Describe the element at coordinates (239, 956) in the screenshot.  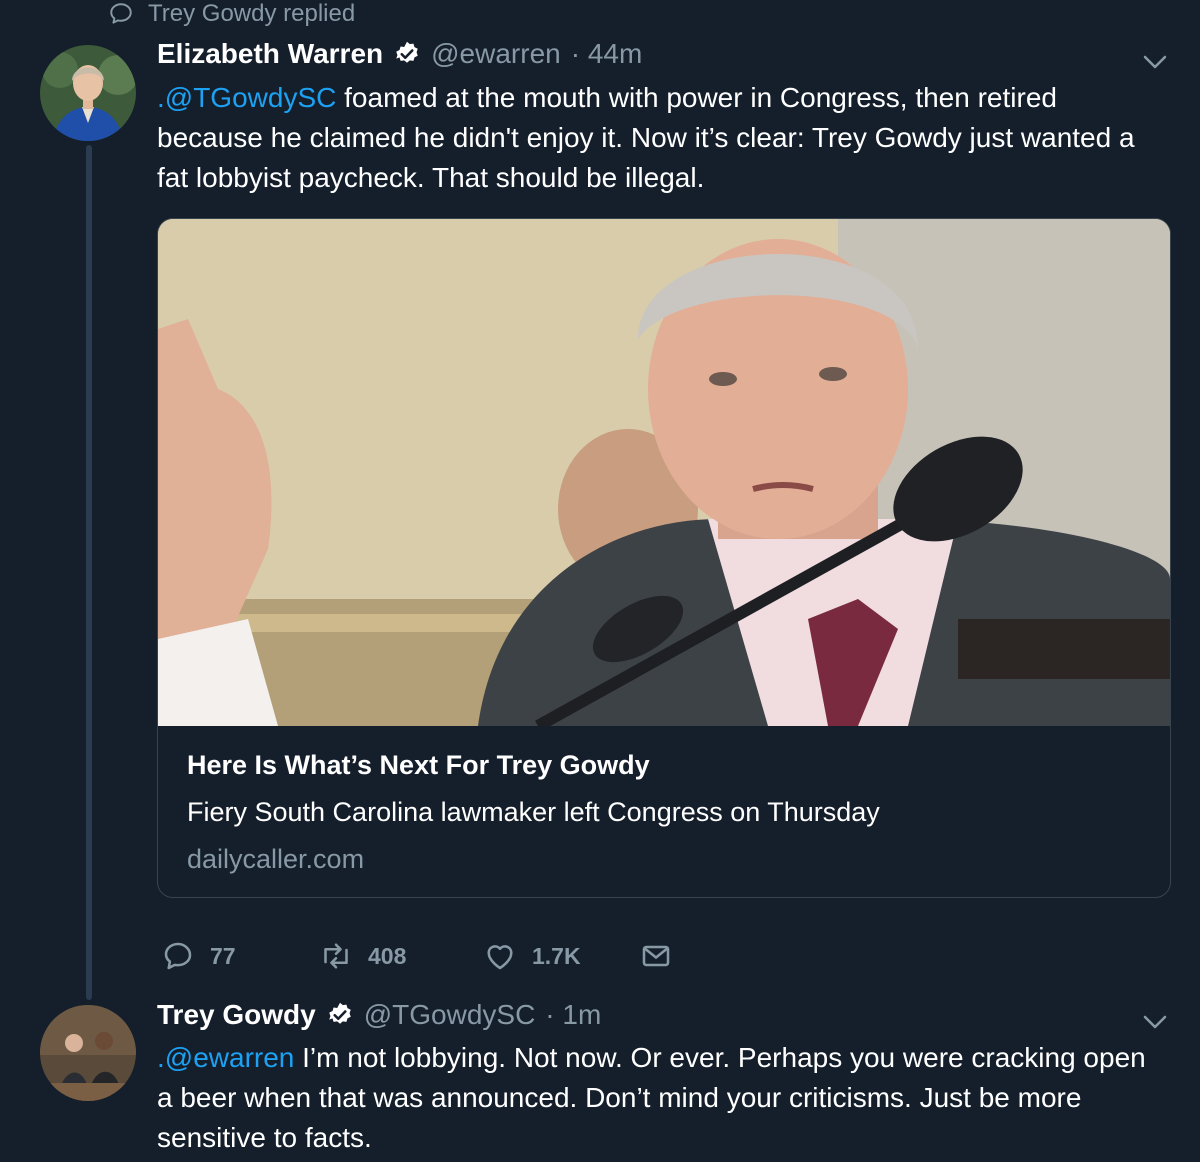
I see `reply-action: 77` at that location.